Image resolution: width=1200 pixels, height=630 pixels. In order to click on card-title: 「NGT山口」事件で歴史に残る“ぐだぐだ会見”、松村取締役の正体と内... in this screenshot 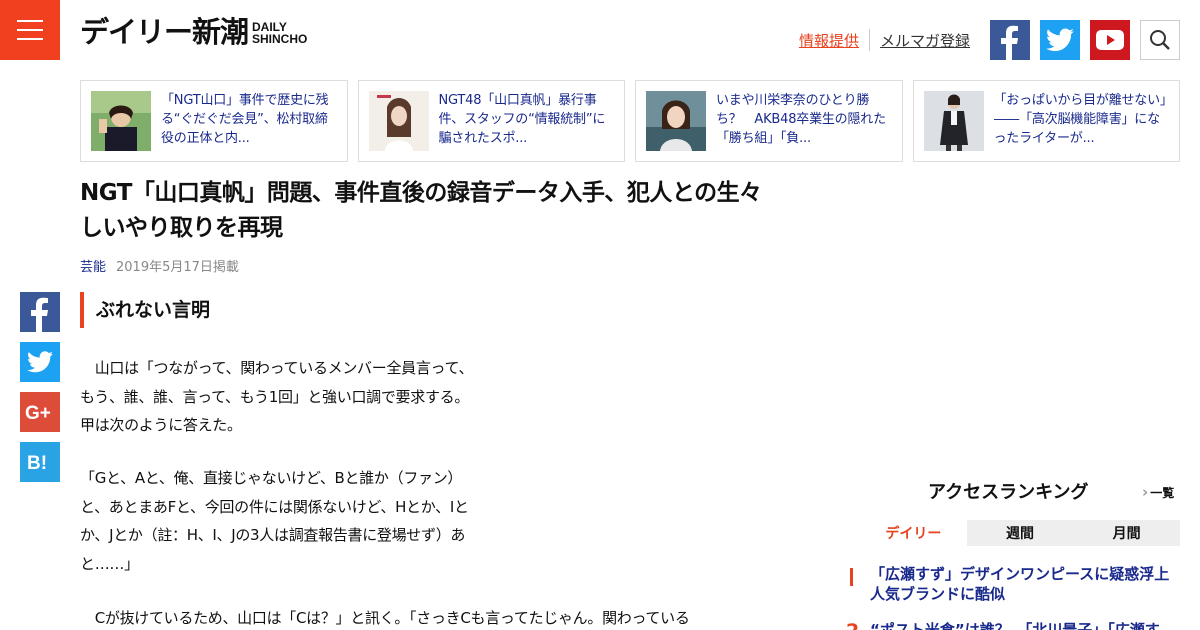, I will do `click(245, 119)`.